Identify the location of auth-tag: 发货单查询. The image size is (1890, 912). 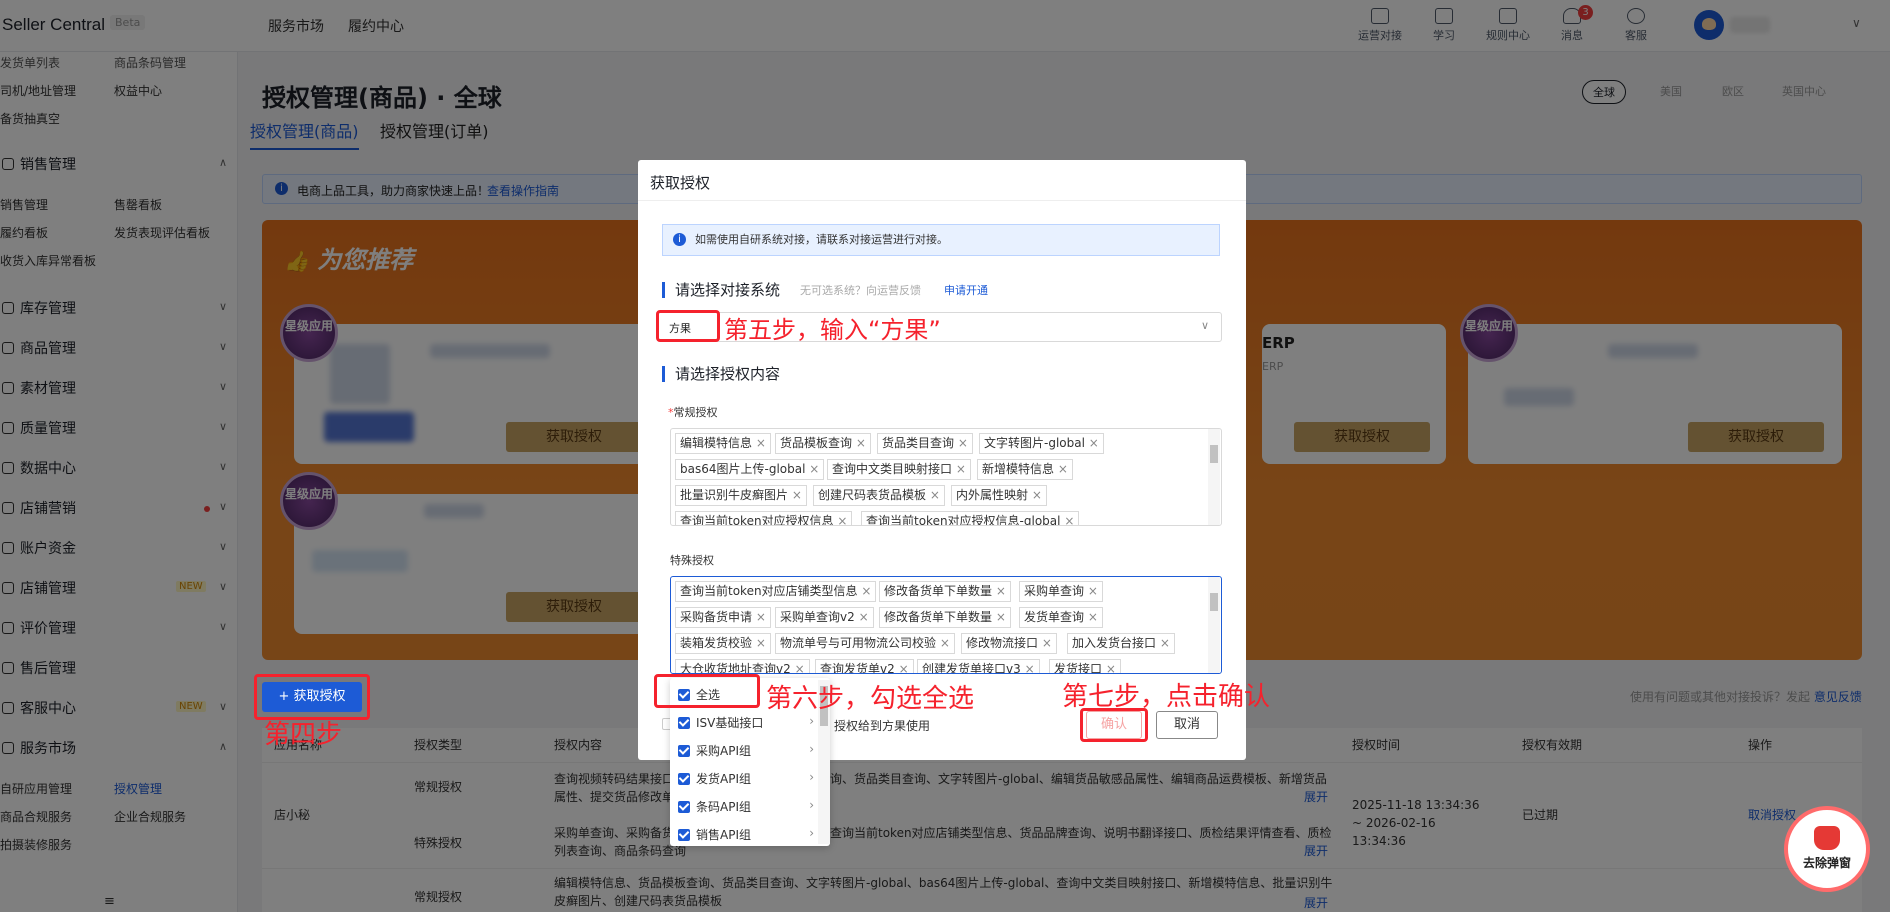
(1061, 617).